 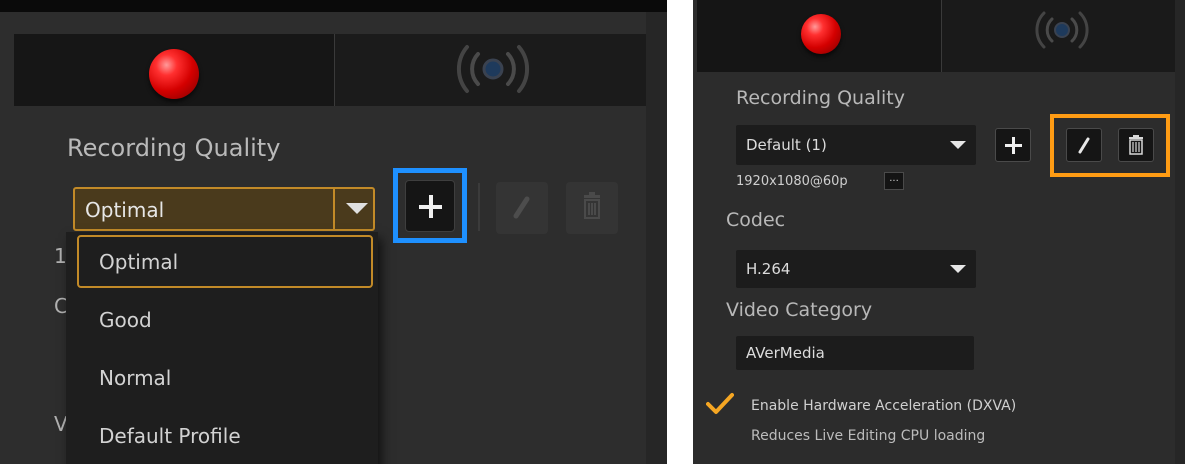 What do you see at coordinates (60, 256) in the screenshot?
I see `hidden-resolution-initial: 1` at bounding box center [60, 256].